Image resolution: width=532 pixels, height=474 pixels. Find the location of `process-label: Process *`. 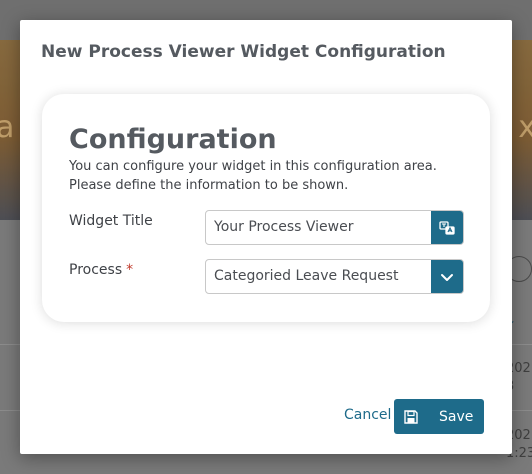

process-label: Process * is located at coordinates (101, 270).